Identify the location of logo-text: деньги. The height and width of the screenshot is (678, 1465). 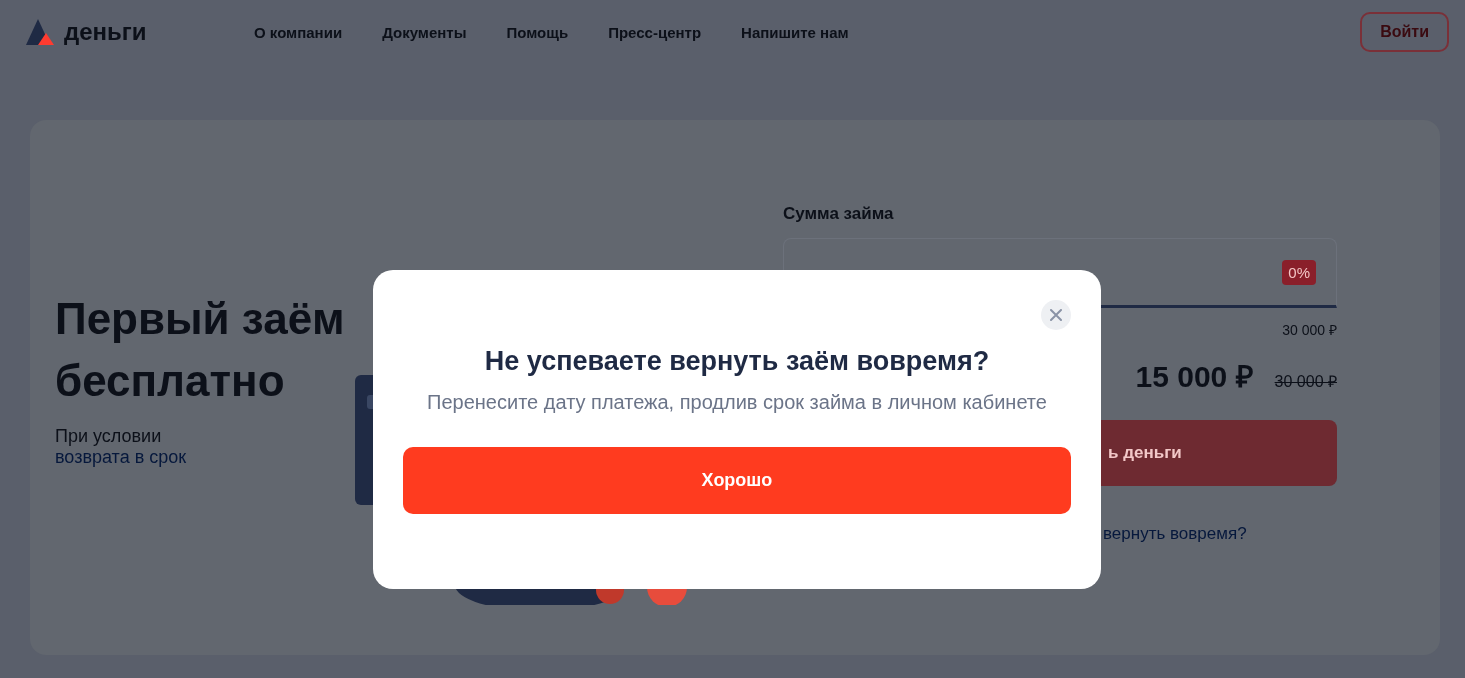
(105, 32).